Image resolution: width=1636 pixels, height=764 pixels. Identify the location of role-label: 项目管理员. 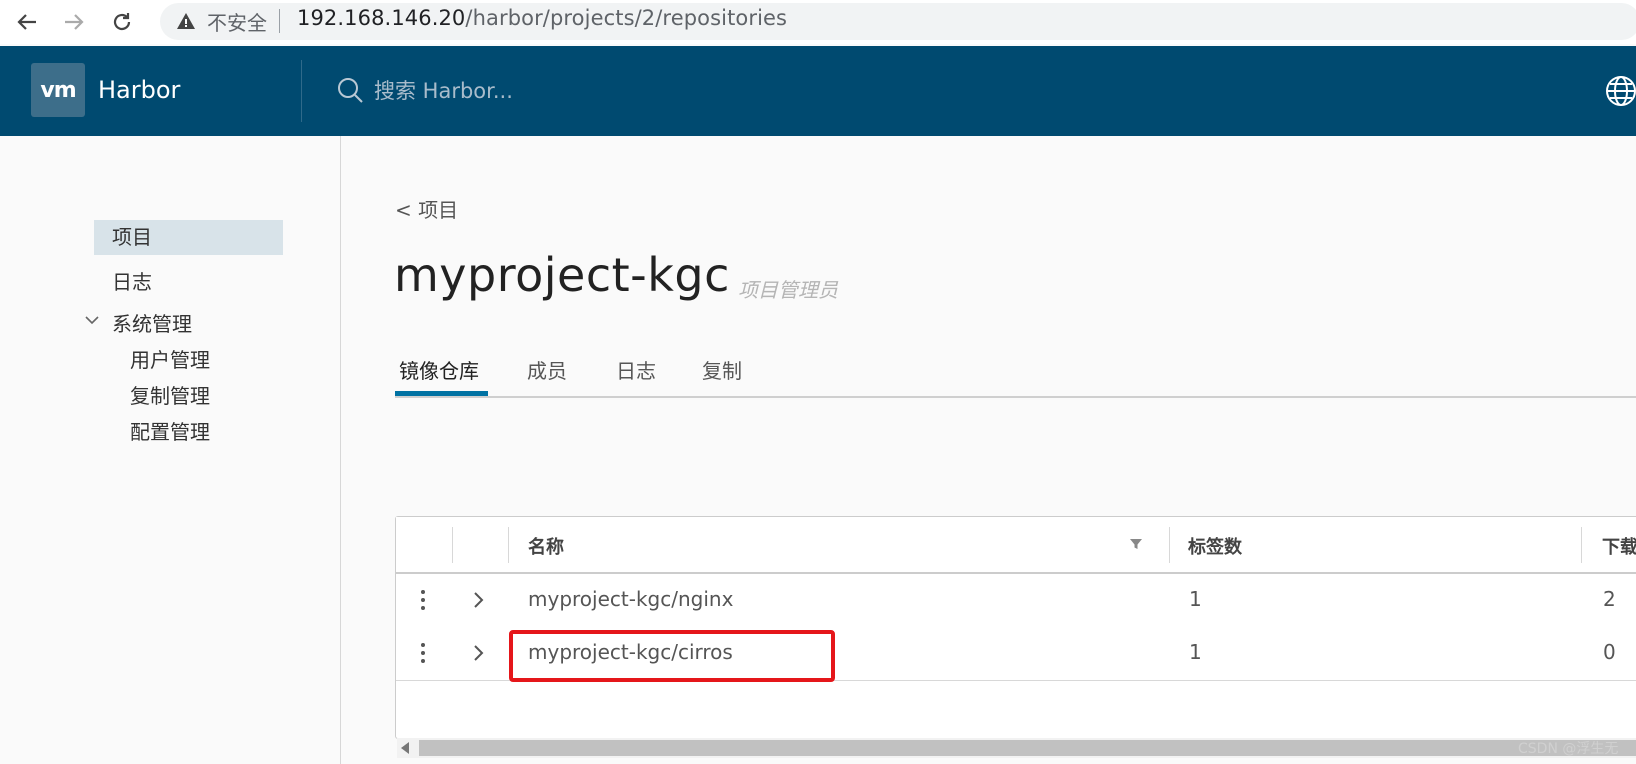
(788, 290).